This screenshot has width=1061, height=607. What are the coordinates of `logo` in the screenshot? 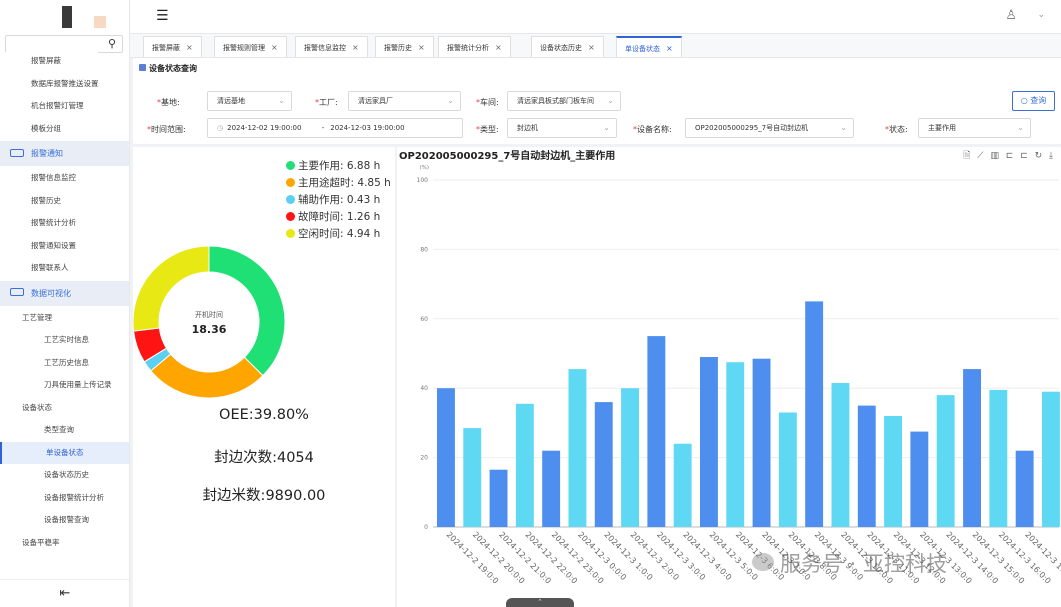 It's located at (90, 18).